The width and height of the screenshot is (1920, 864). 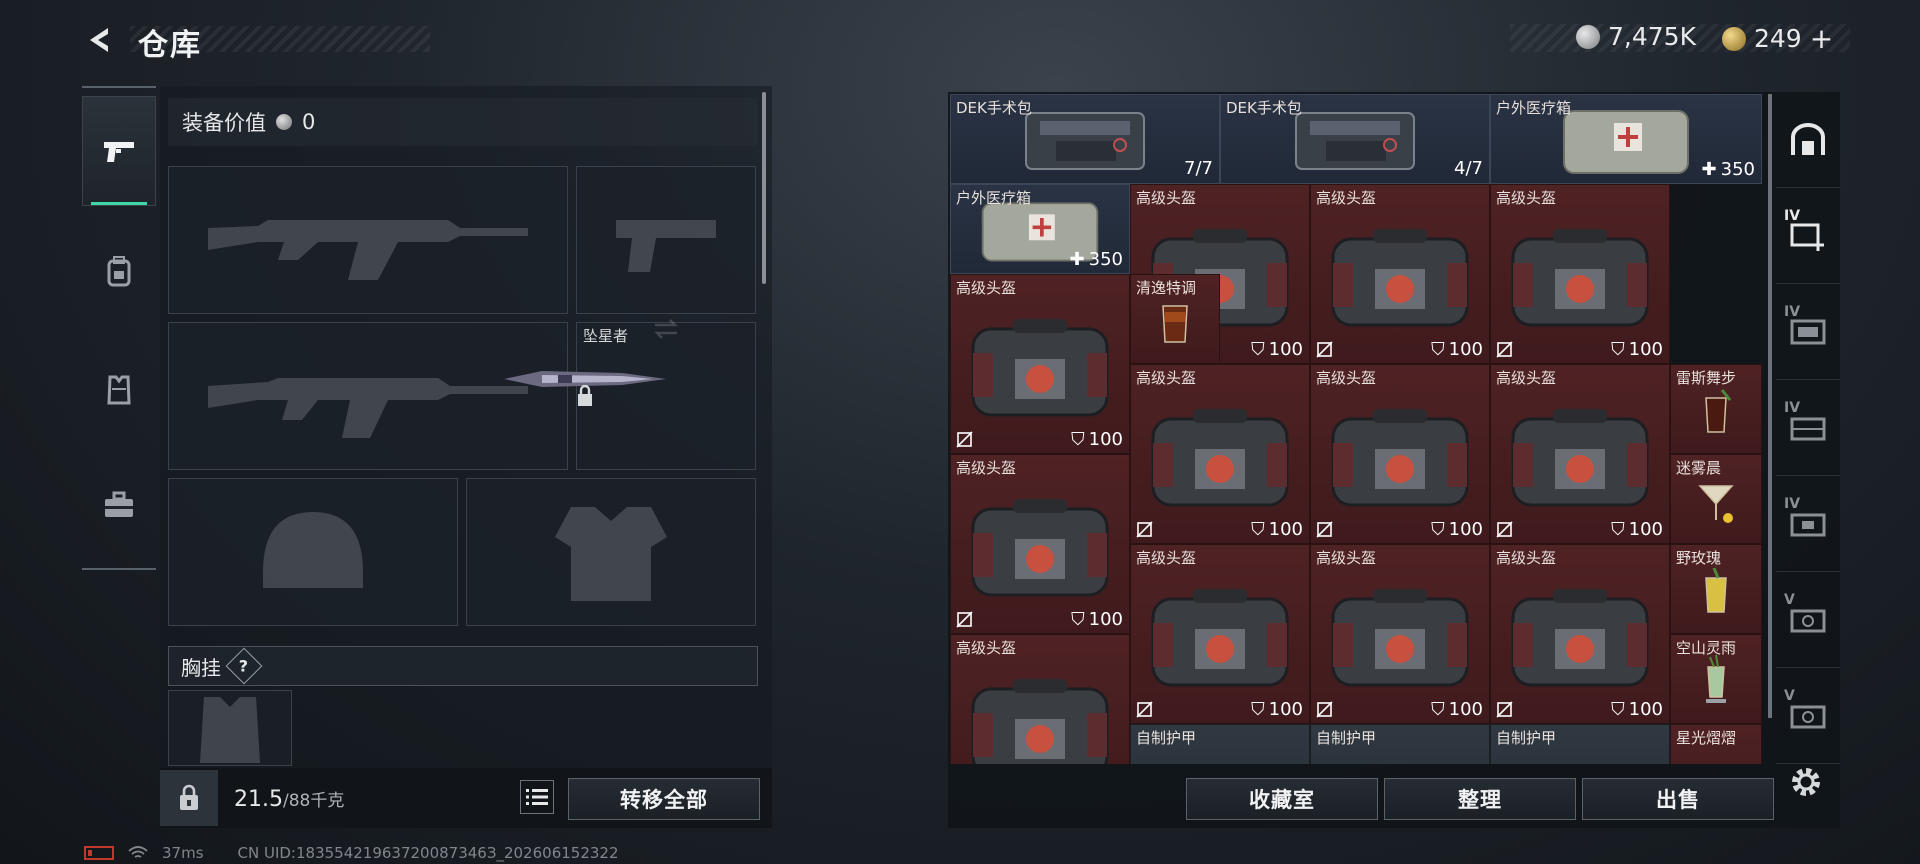 What do you see at coordinates (313, 552) in the screenshot?
I see `helmet-slot` at bounding box center [313, 552].